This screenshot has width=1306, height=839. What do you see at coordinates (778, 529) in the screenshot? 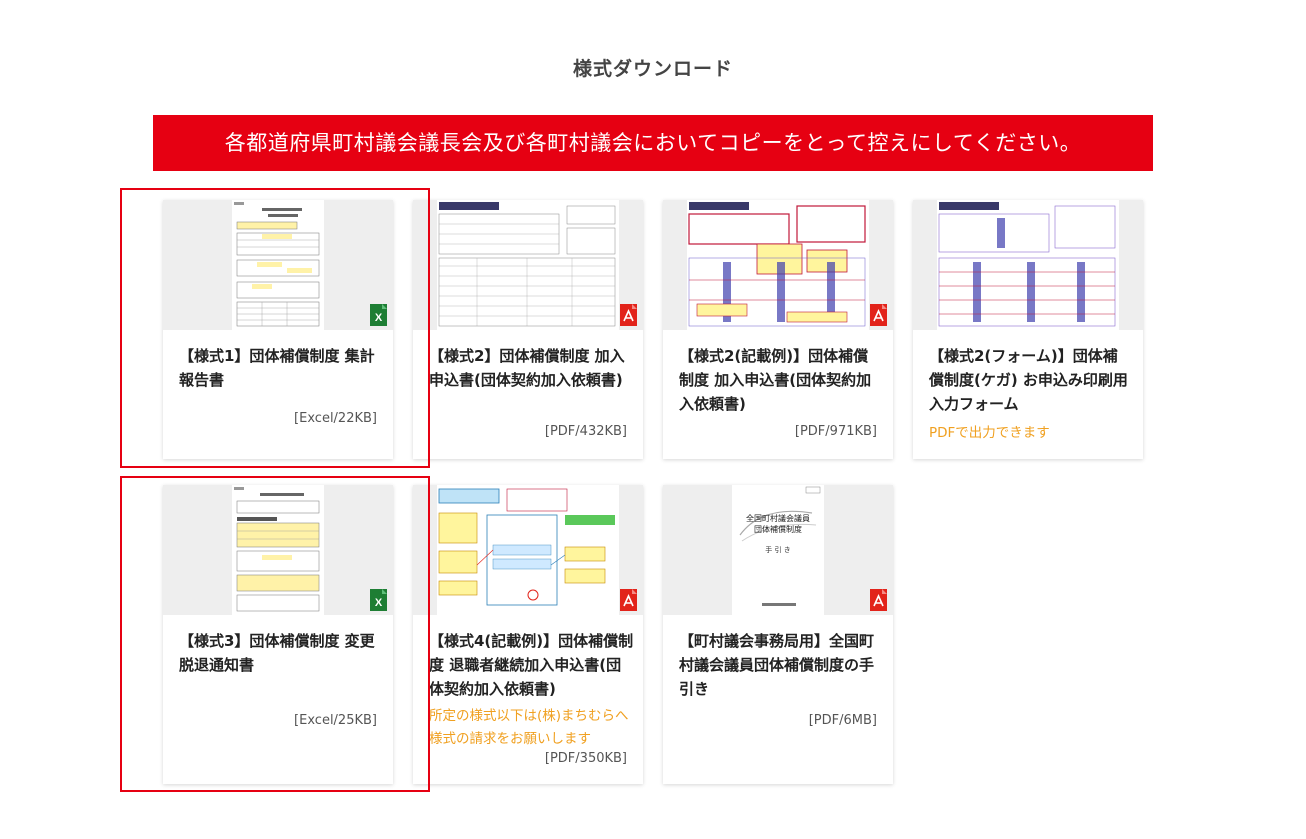
I see `manual-cover-subtitle: 団体補償制度` at bounding box center [778, 529].